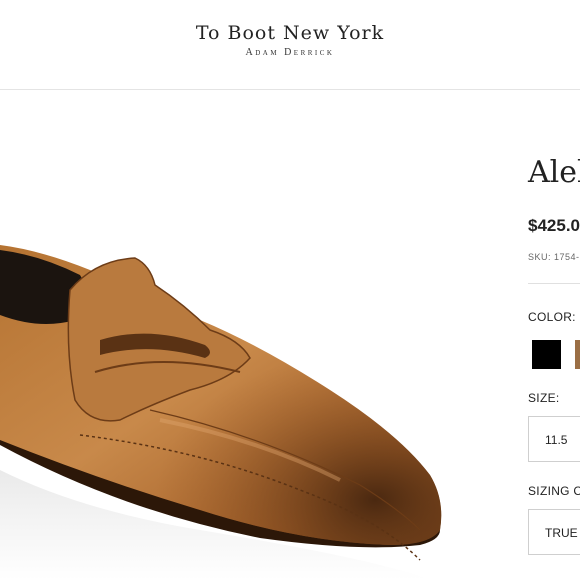  What do you see at coordinates (552, 317) in the screenshot?
I see `color-label: COLOR:` at bounding box center [552, 317].